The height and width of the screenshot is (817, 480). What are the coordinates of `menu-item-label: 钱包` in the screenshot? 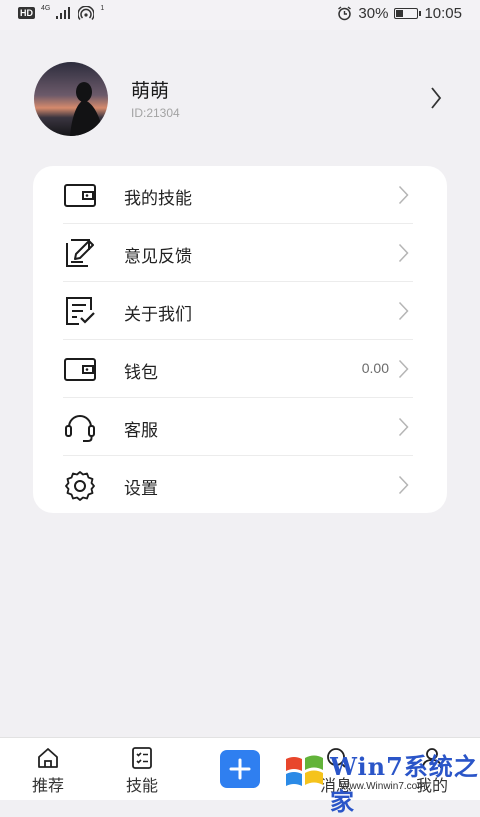 It's located at (141, 373).